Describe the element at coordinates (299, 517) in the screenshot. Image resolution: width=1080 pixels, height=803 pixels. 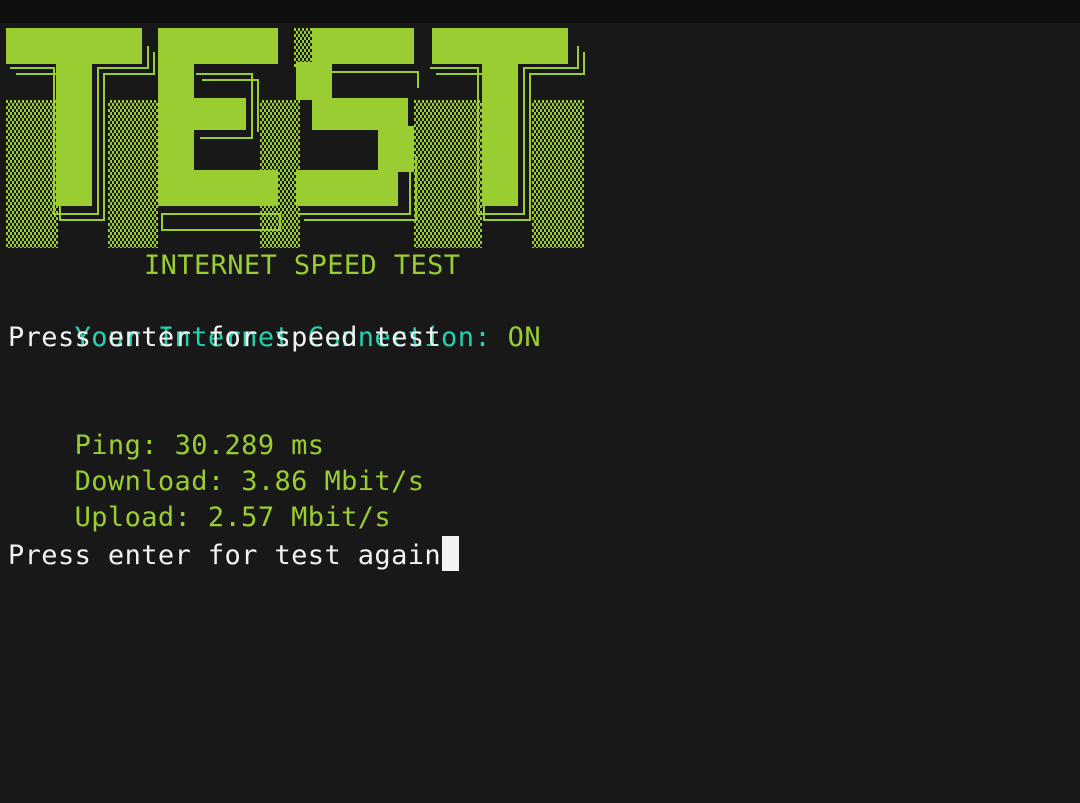
I see `upload-value: 2.57 Mbit/s` at that location.